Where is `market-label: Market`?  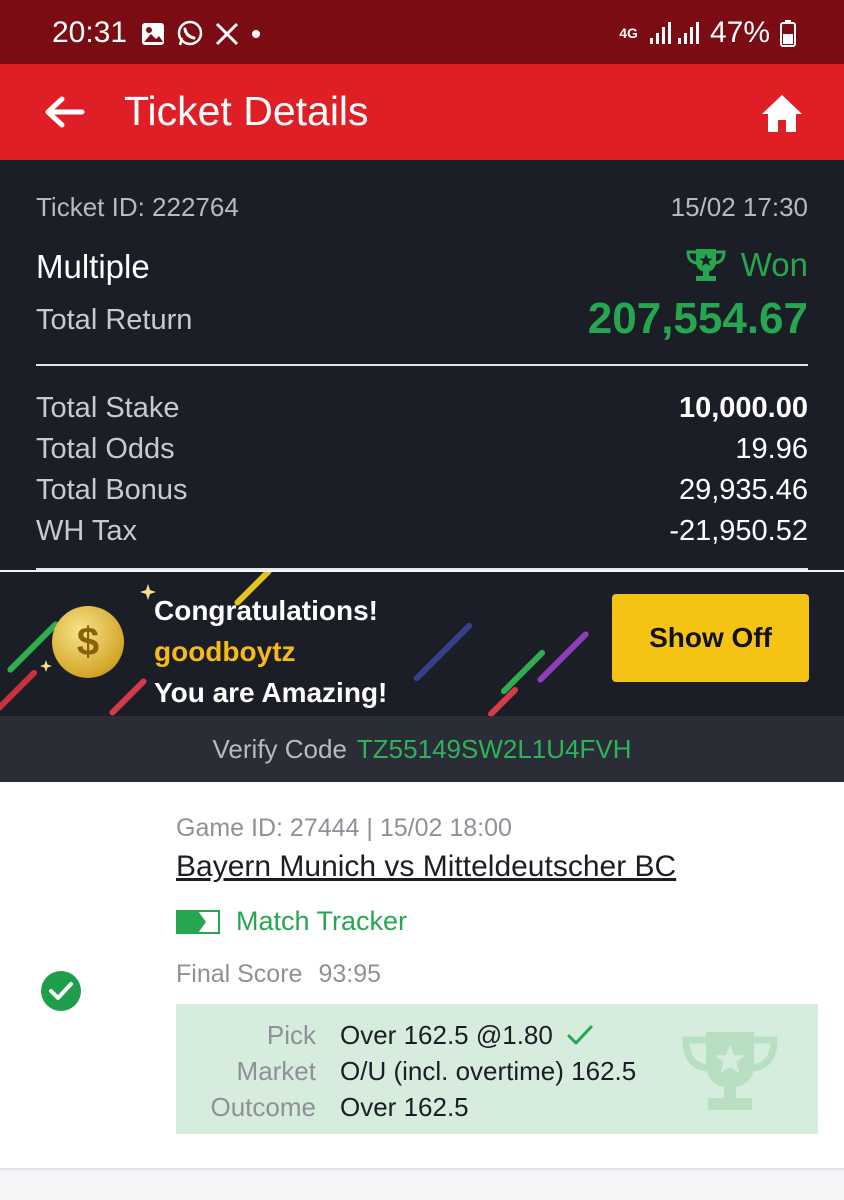 market-label: Market is located at coordinates (276, 1071).